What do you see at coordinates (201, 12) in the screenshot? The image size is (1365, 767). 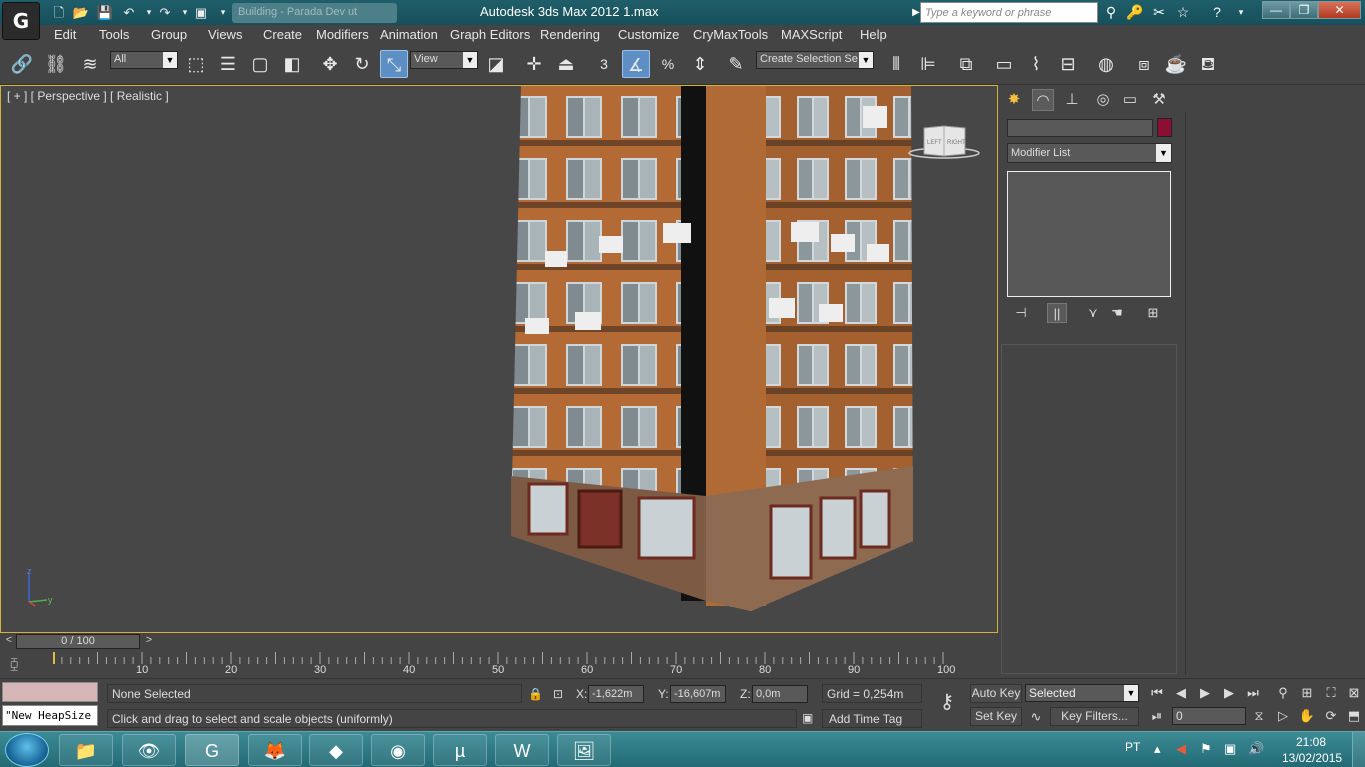 I see `project-folder-icon: ▣` at bounding box center [201, 12].